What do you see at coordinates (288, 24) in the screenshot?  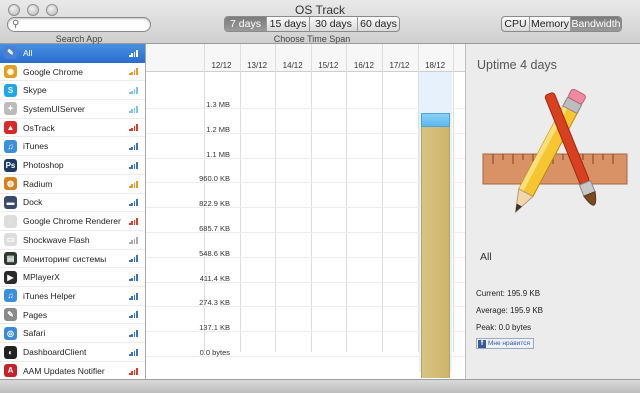 I see `time-span-button-15-days: 15 days` at bounding box center [288, 24].